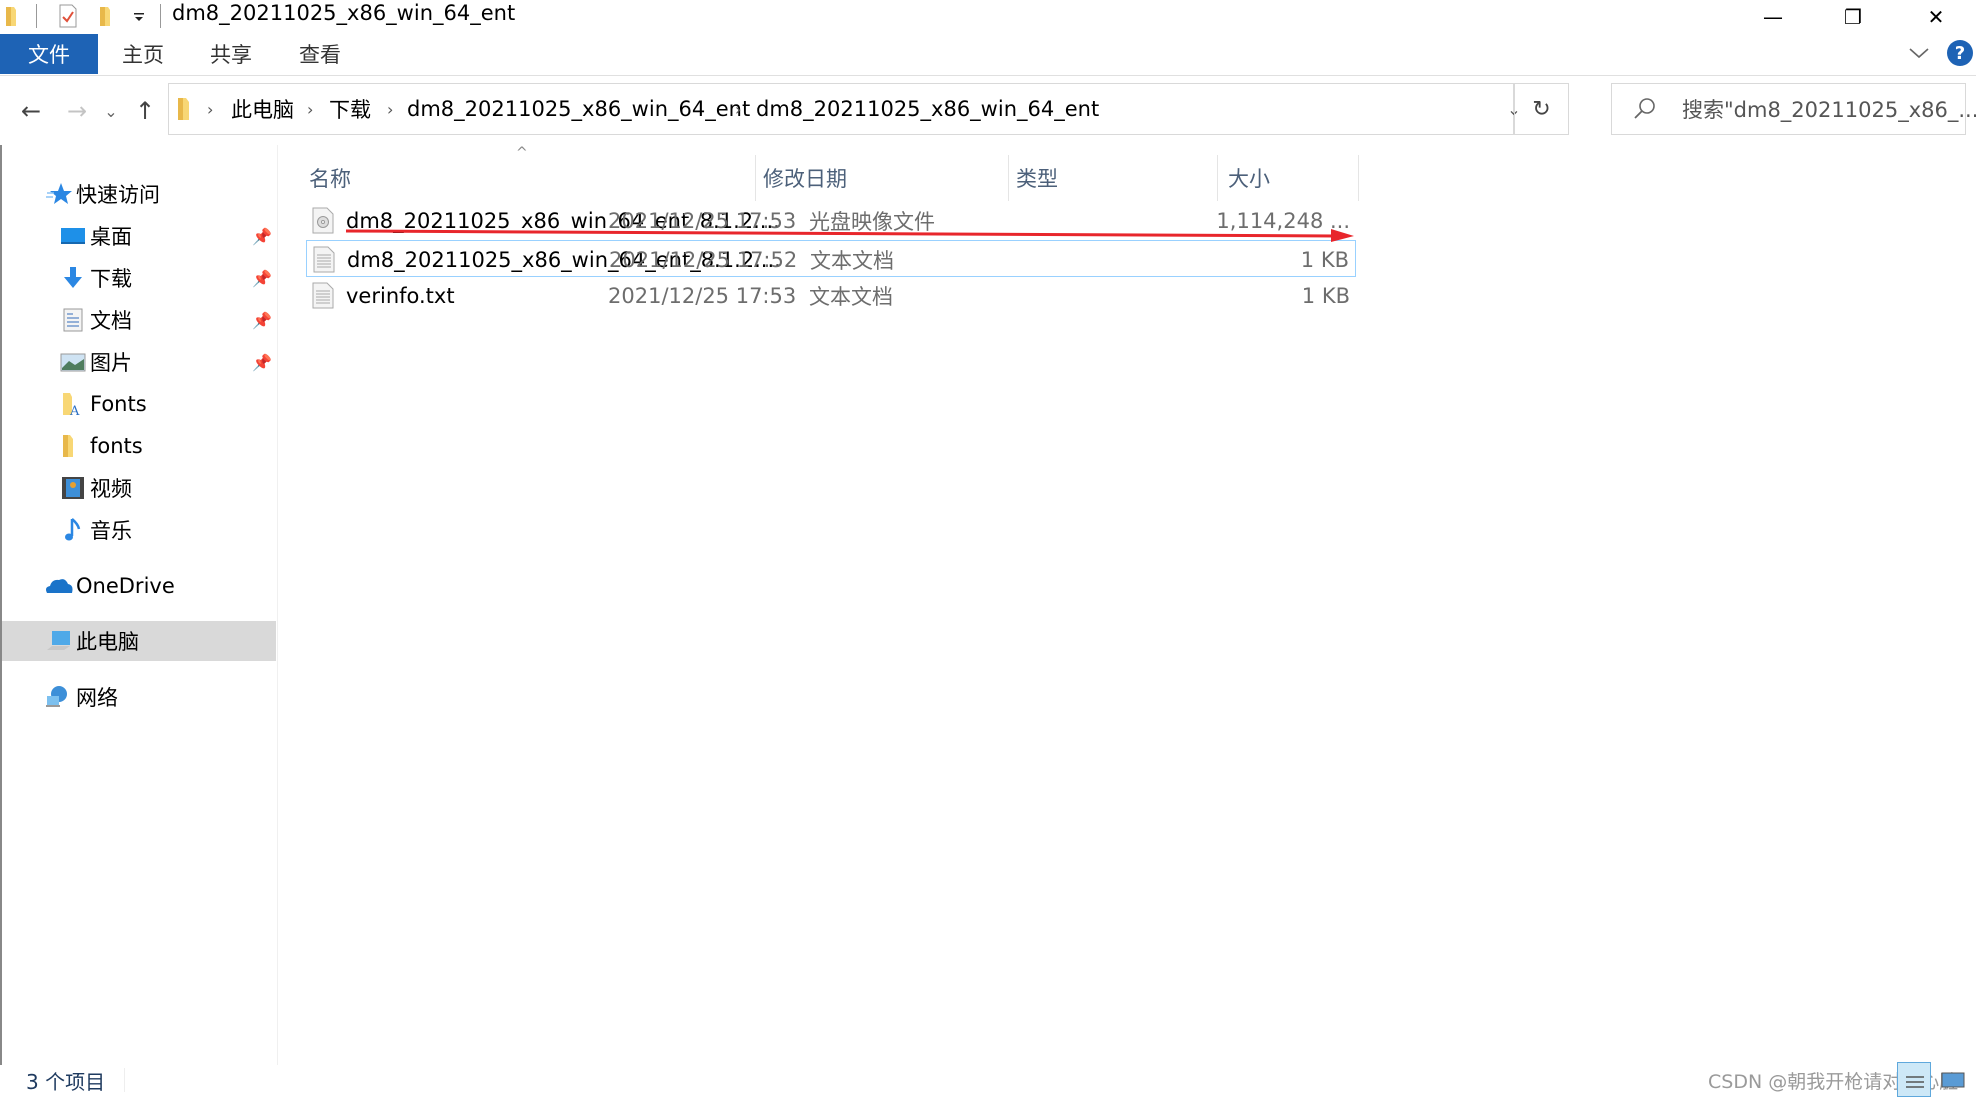 Image resolution: width=1976 pixels, height=1097 pixels. Describe the element at coordinates (139, 362) in the screenshot. I see `nav-item-pictures: 图片 📌` at that location.